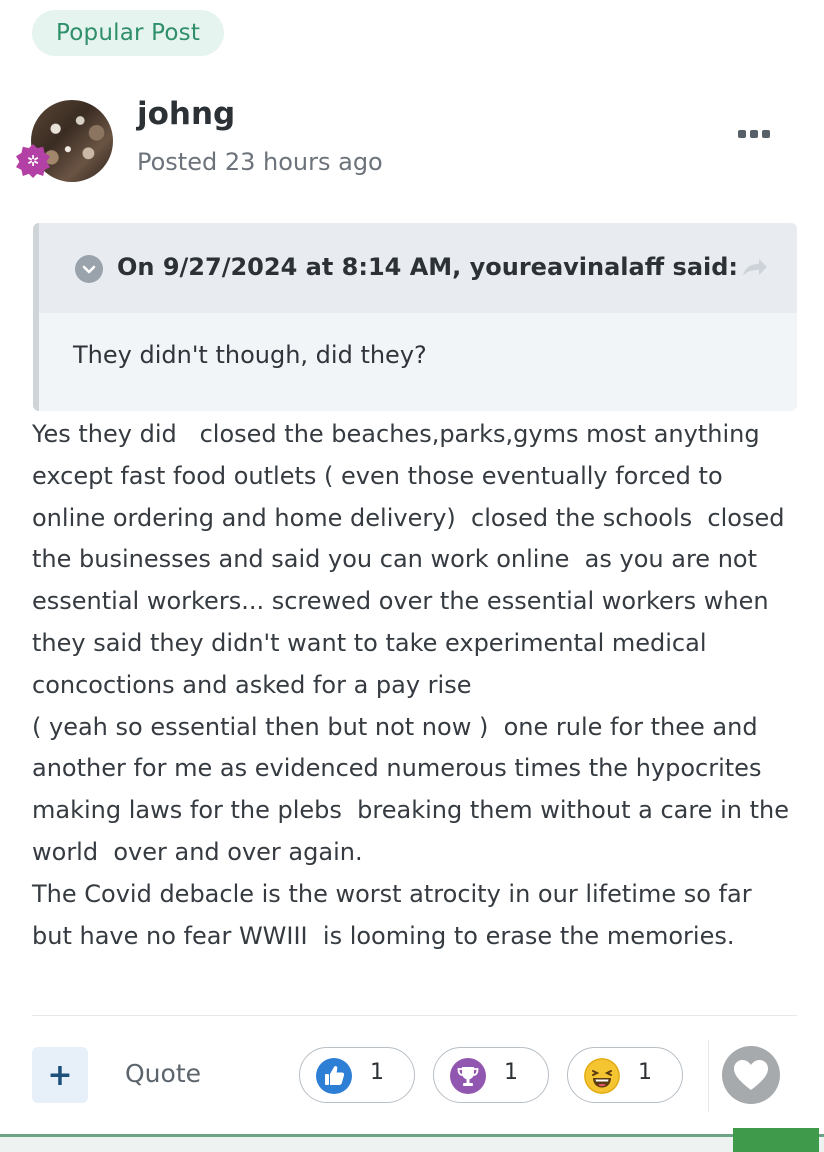  What do you see at coordinates (89, 269) in the screenshot?
I see `chevron-down-icon` at bounding box center [89, 269].